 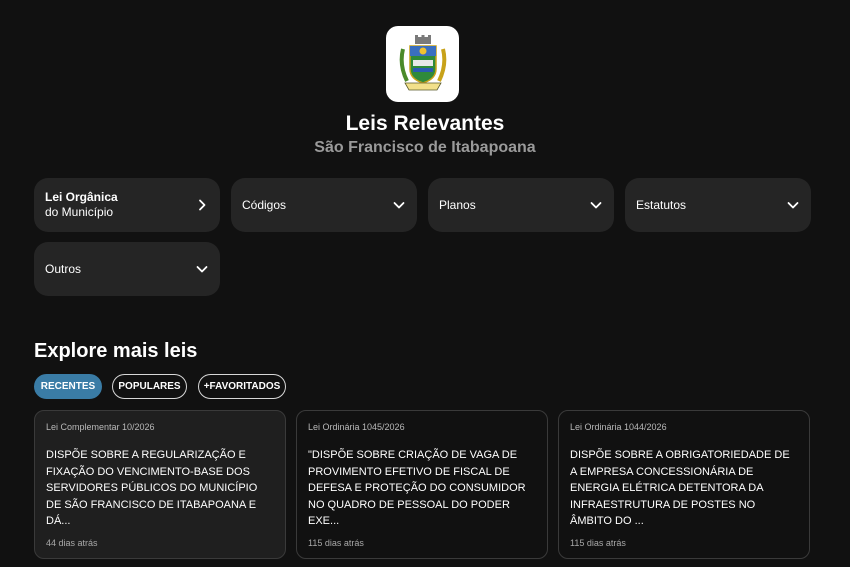 I want to click on category-outros: Outros, so click(x=127, y=269).